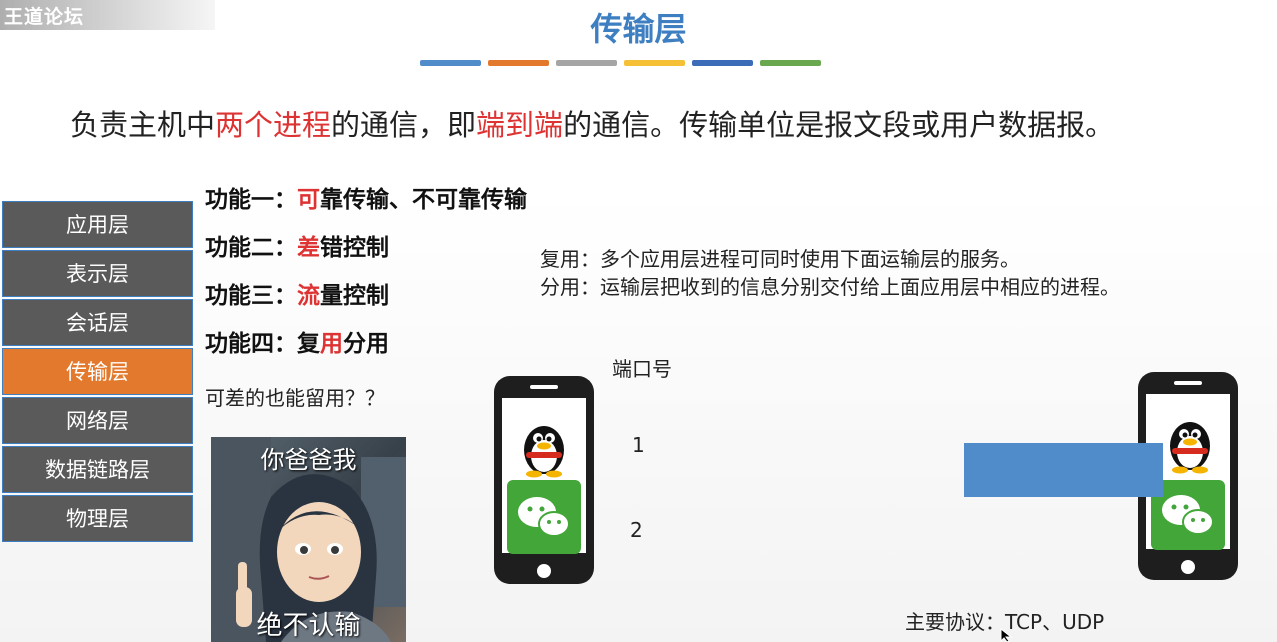 This screenshot has width=1277, height=642. What do you see at coordinates (251, 296) in the screenshot?
I see `function-prefix: 功能三：` at bounding box center [251, 296].